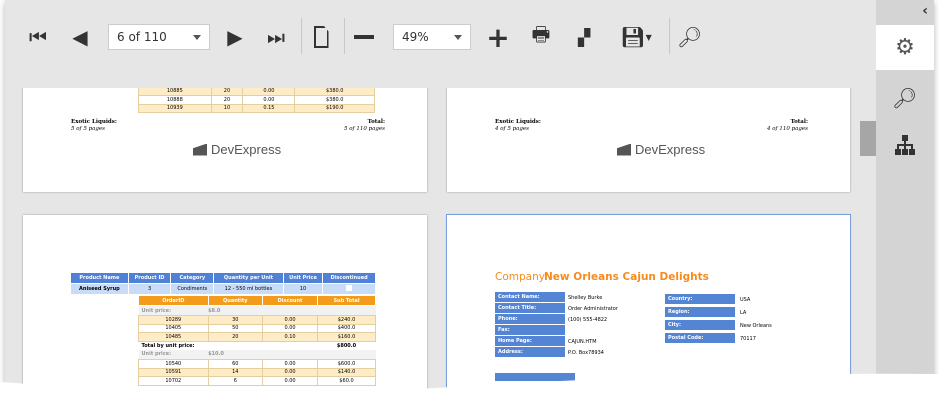  I want to click on table-cell: Order Administrator, so click(593, 308).